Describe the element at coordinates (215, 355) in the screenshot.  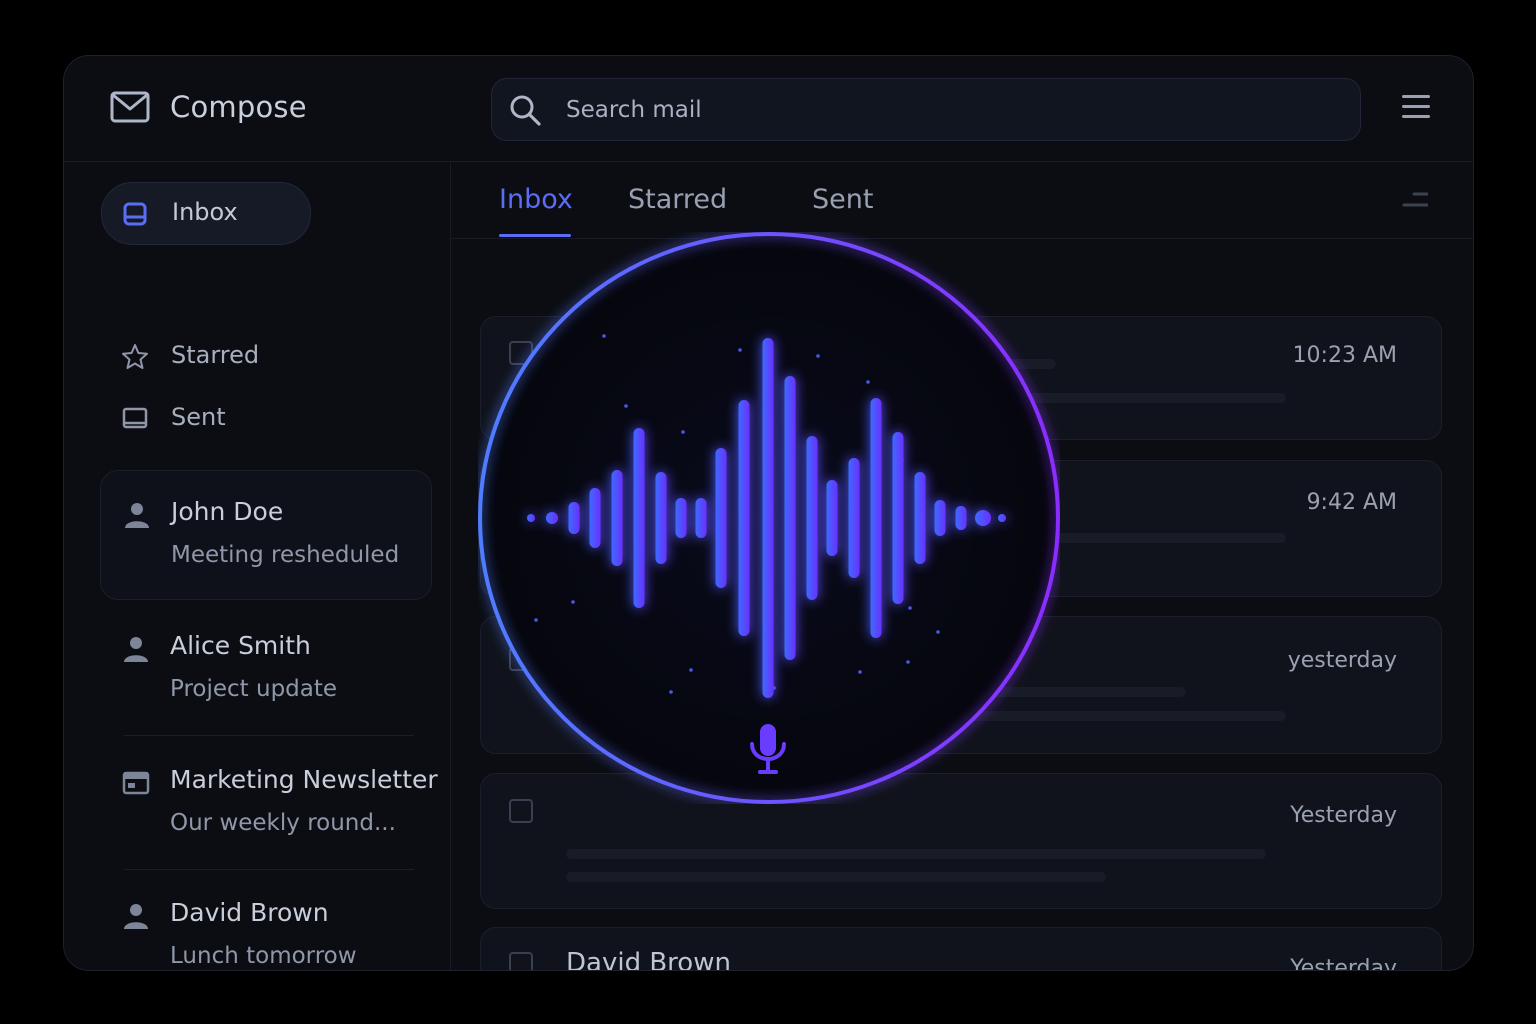
I see `sidebar-item-label: Starred` at that location.